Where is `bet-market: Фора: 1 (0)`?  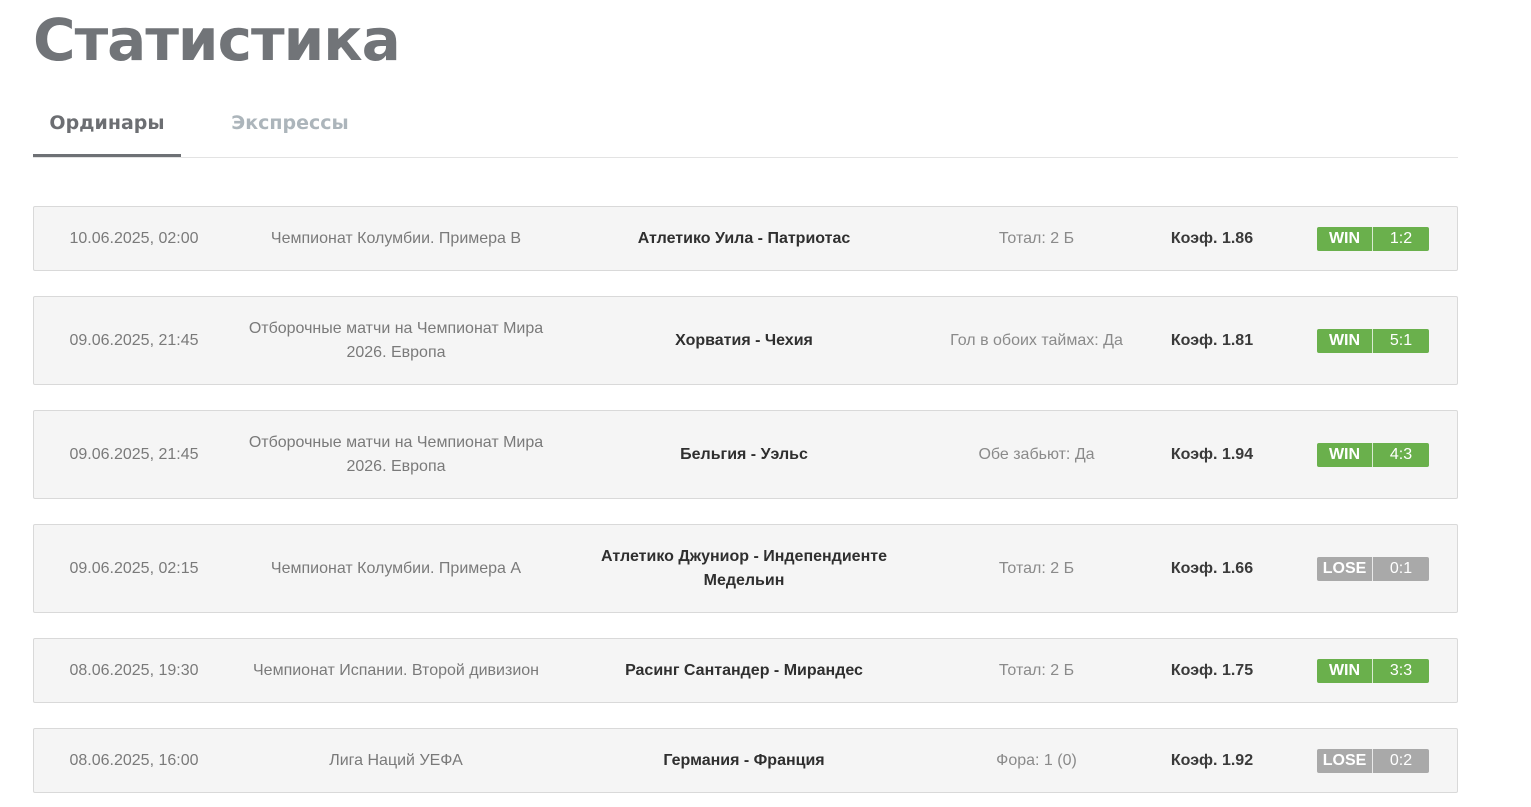
bet-market: Фора: 1 (0) is located at coordinates (1036, 760).